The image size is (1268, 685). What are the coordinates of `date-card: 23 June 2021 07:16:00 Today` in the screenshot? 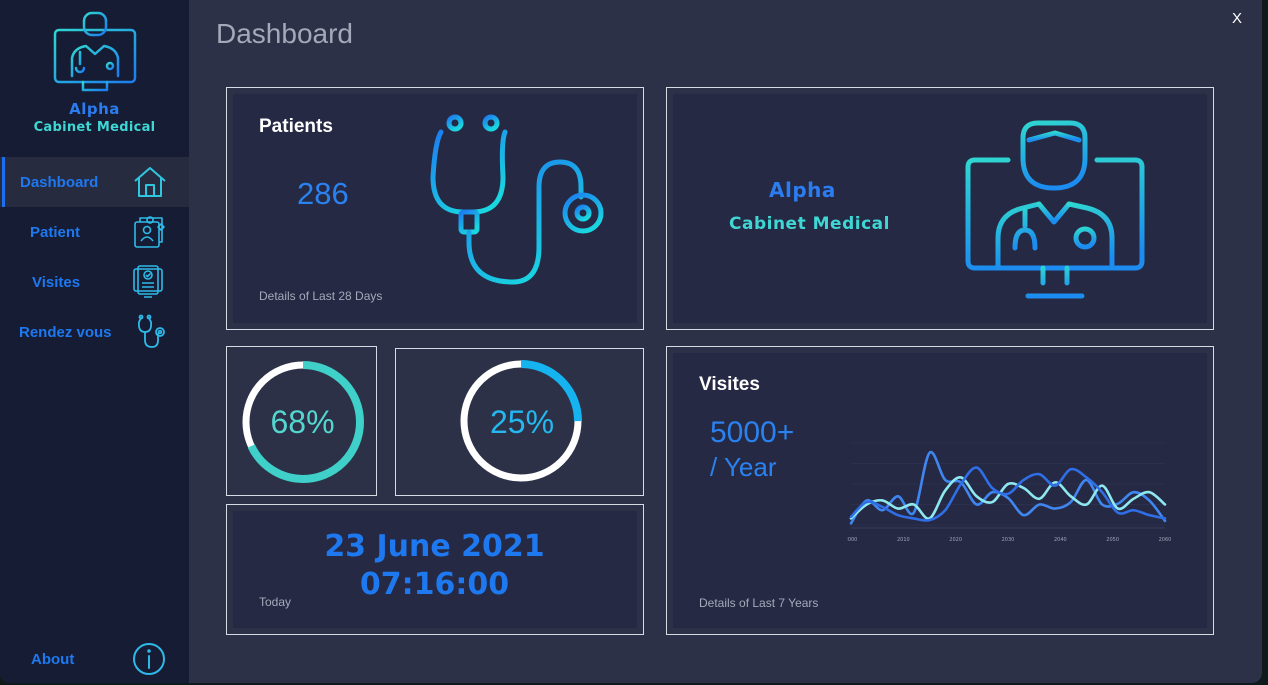 It's located at (435, 569).